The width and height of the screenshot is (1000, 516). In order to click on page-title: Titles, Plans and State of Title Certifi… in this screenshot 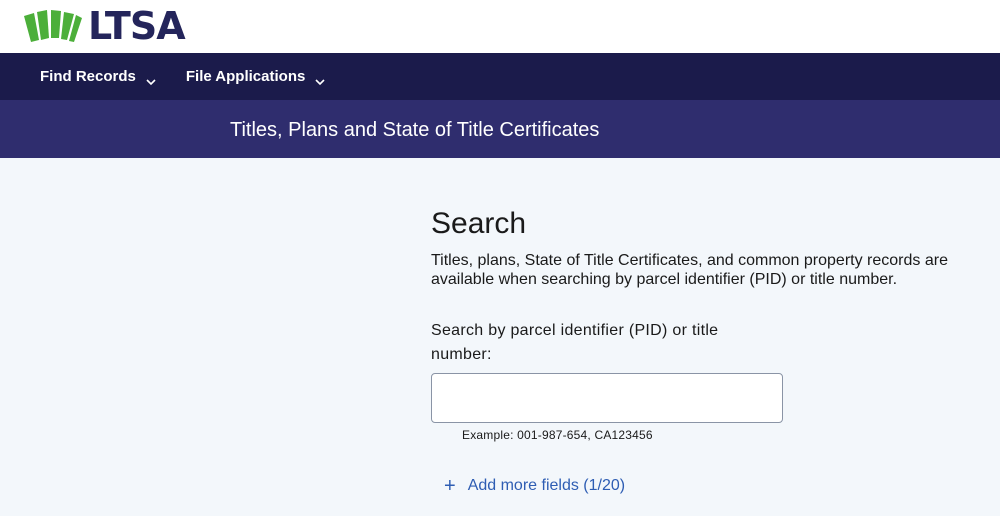, I will do `click(415, 130)`.